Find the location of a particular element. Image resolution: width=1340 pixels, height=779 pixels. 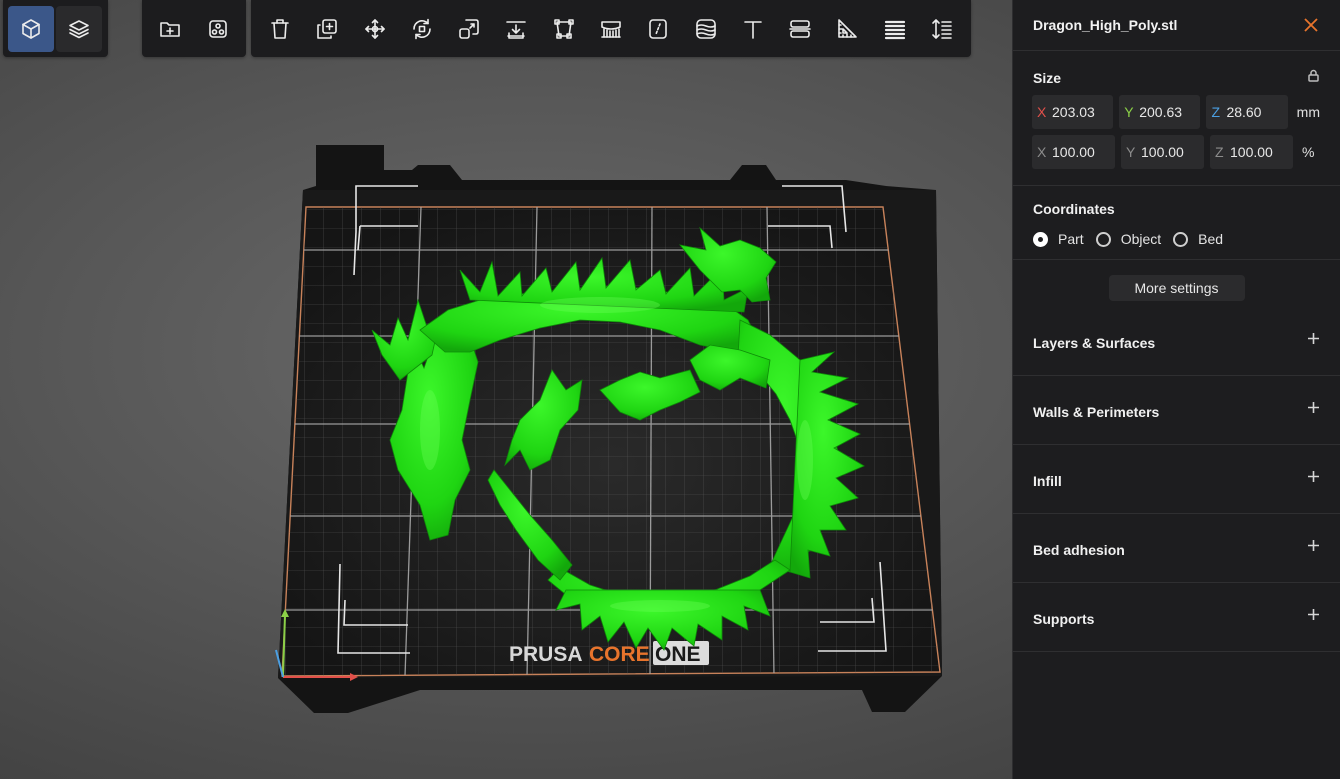

scale-y-value: 100.00 is located at coordinates (1162, 152).